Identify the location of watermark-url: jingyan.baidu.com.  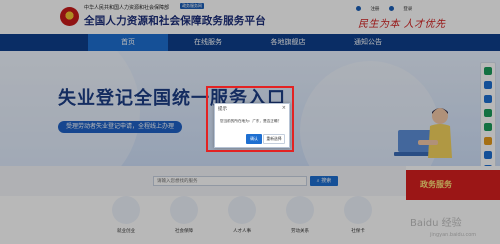
(453, 235).